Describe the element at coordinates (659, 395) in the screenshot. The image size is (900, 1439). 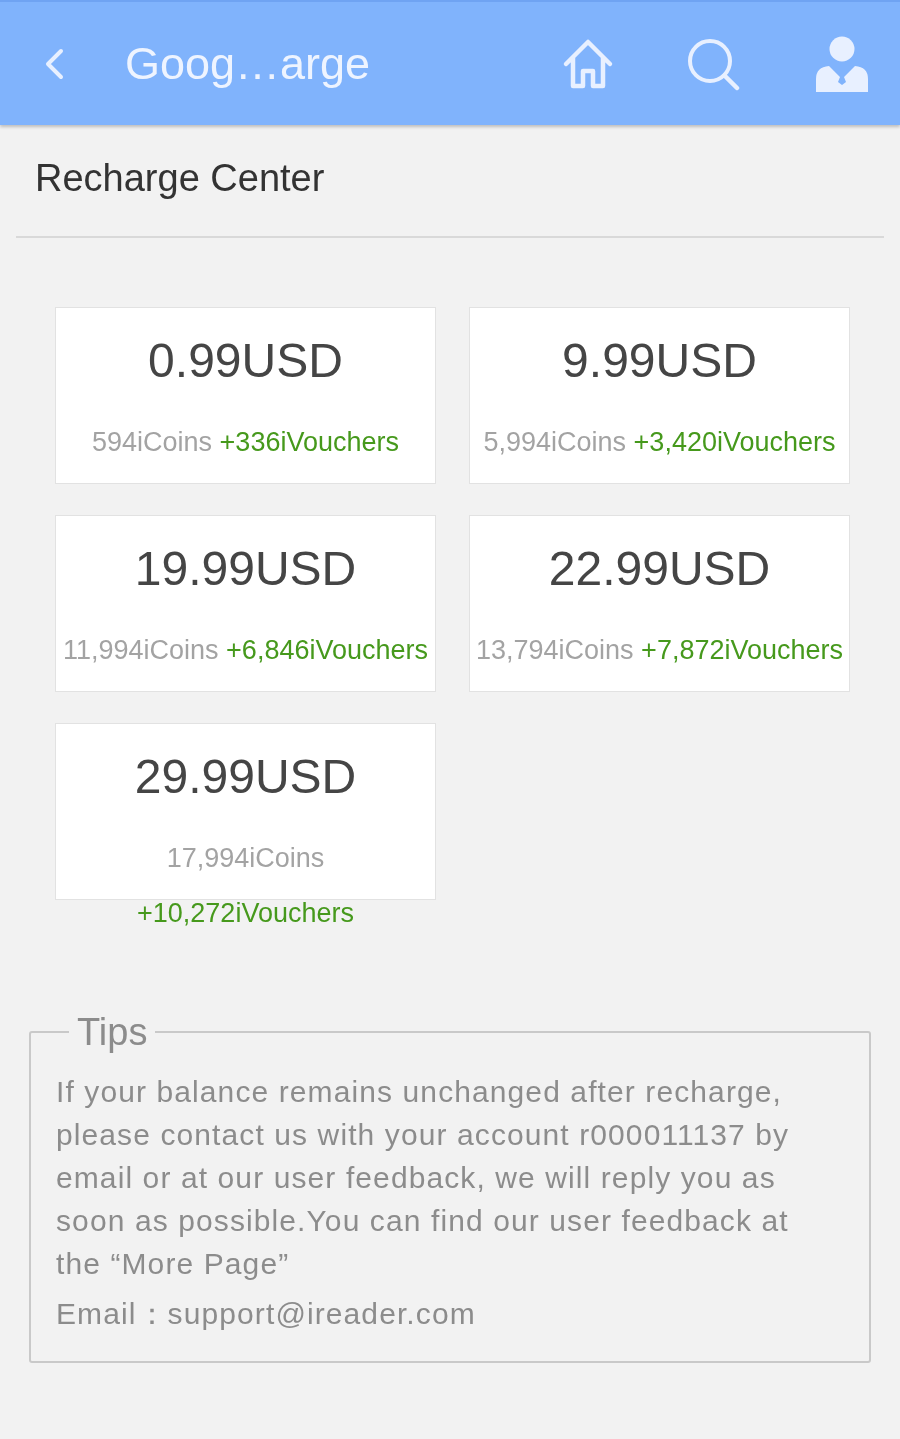
I see `recharge-option: 9.99USD 5,994iCoins +3,420iVouchers` at that location.